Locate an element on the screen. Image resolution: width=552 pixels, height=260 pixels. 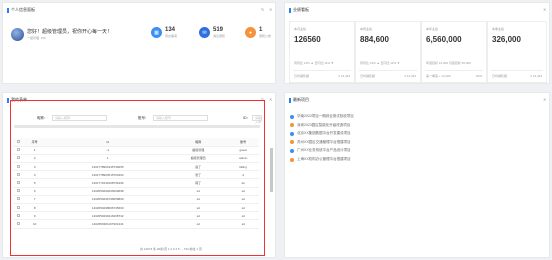
performance-panel-title: 业绩看板 is located at coordinates (299, 10).